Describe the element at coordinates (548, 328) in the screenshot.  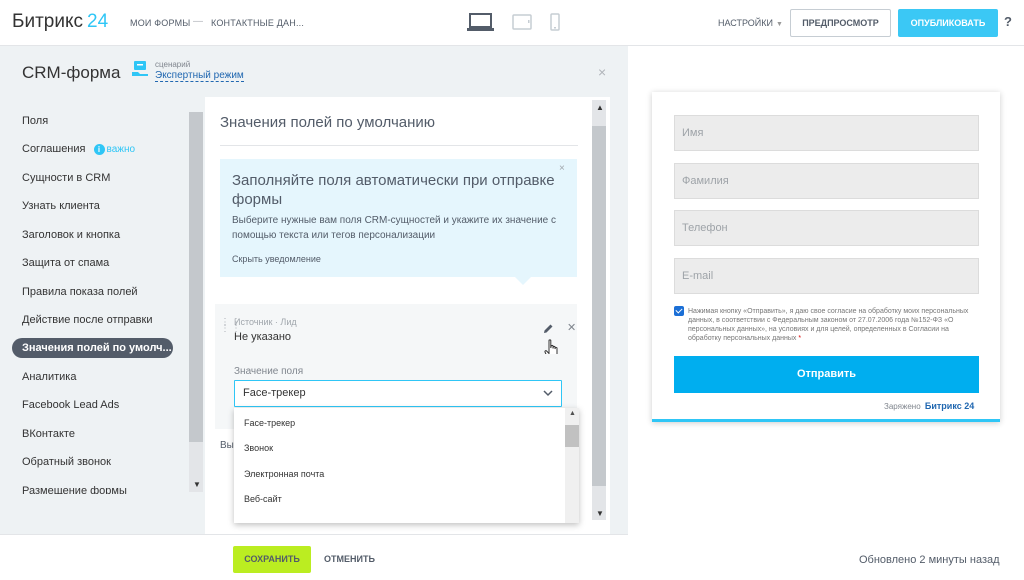
I see `pencil-icon` at that location.